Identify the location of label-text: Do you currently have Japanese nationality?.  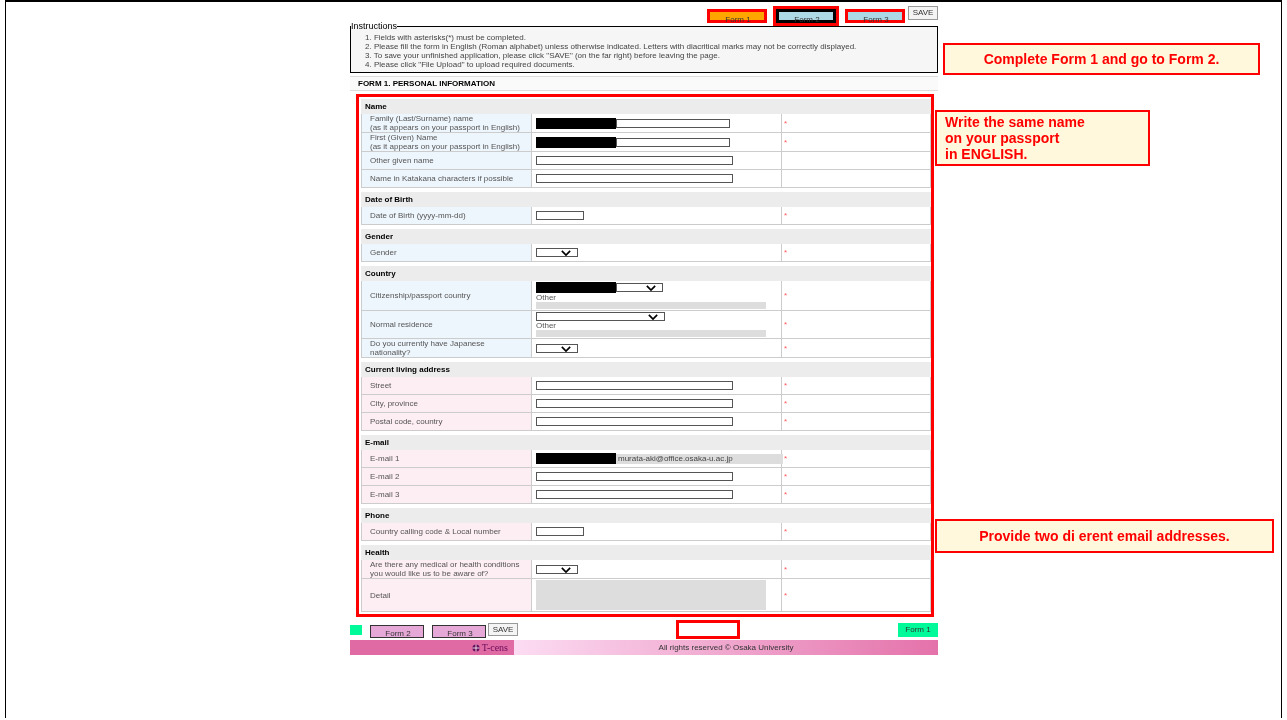
(428, 348).